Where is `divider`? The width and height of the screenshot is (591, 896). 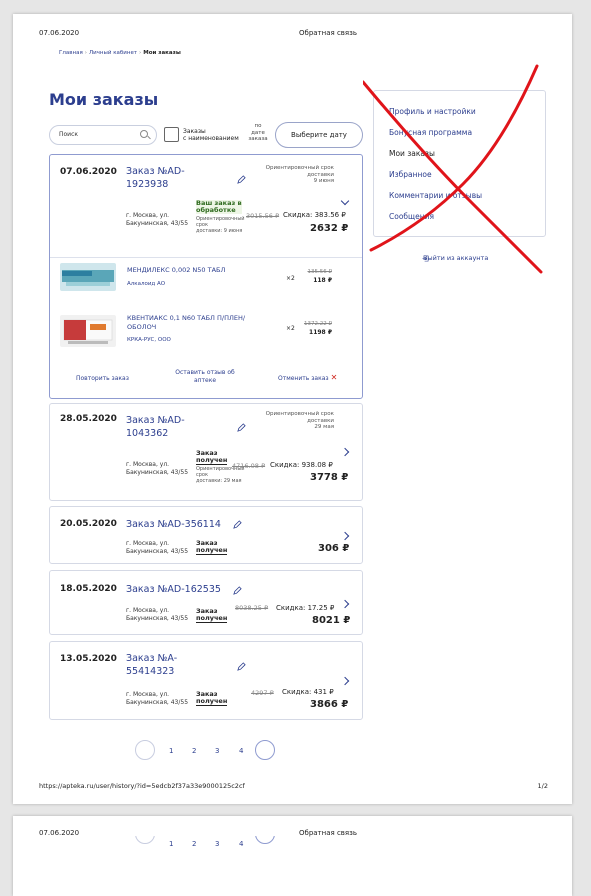
divider is located at coordinates (206, 257).